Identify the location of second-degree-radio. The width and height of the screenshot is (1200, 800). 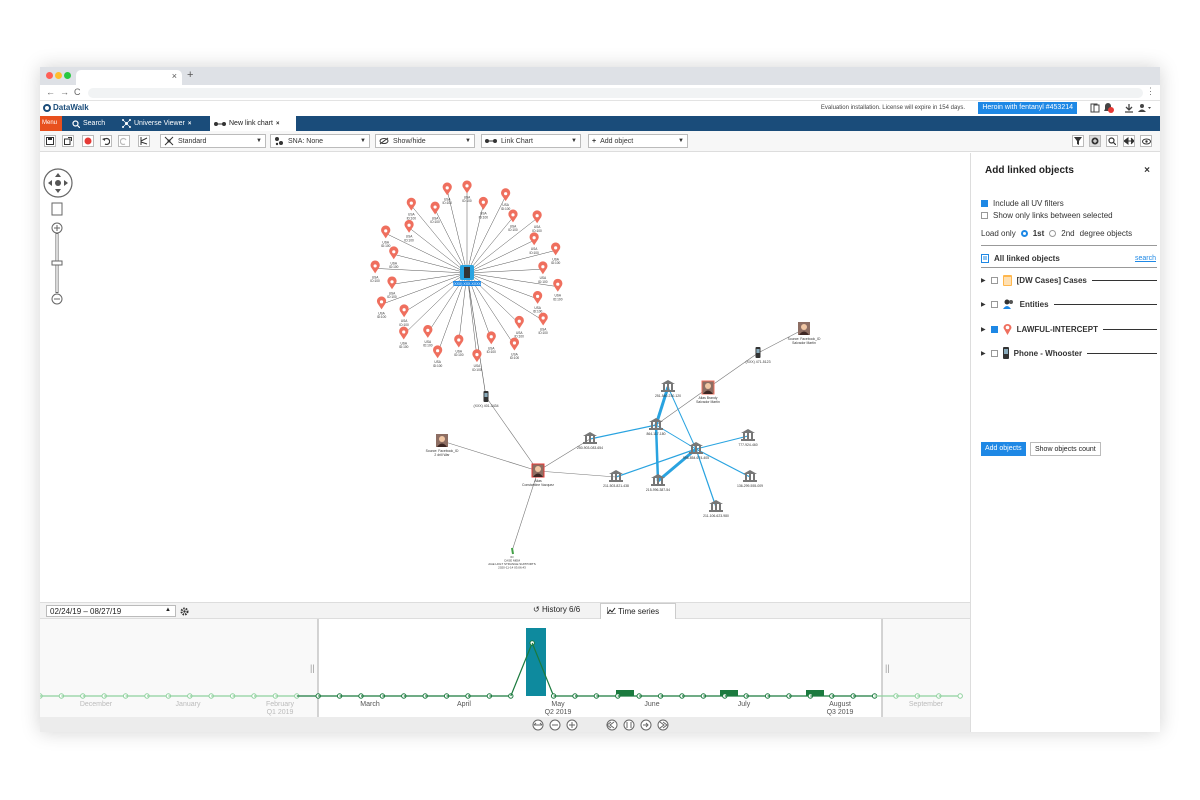
(1053, 233).